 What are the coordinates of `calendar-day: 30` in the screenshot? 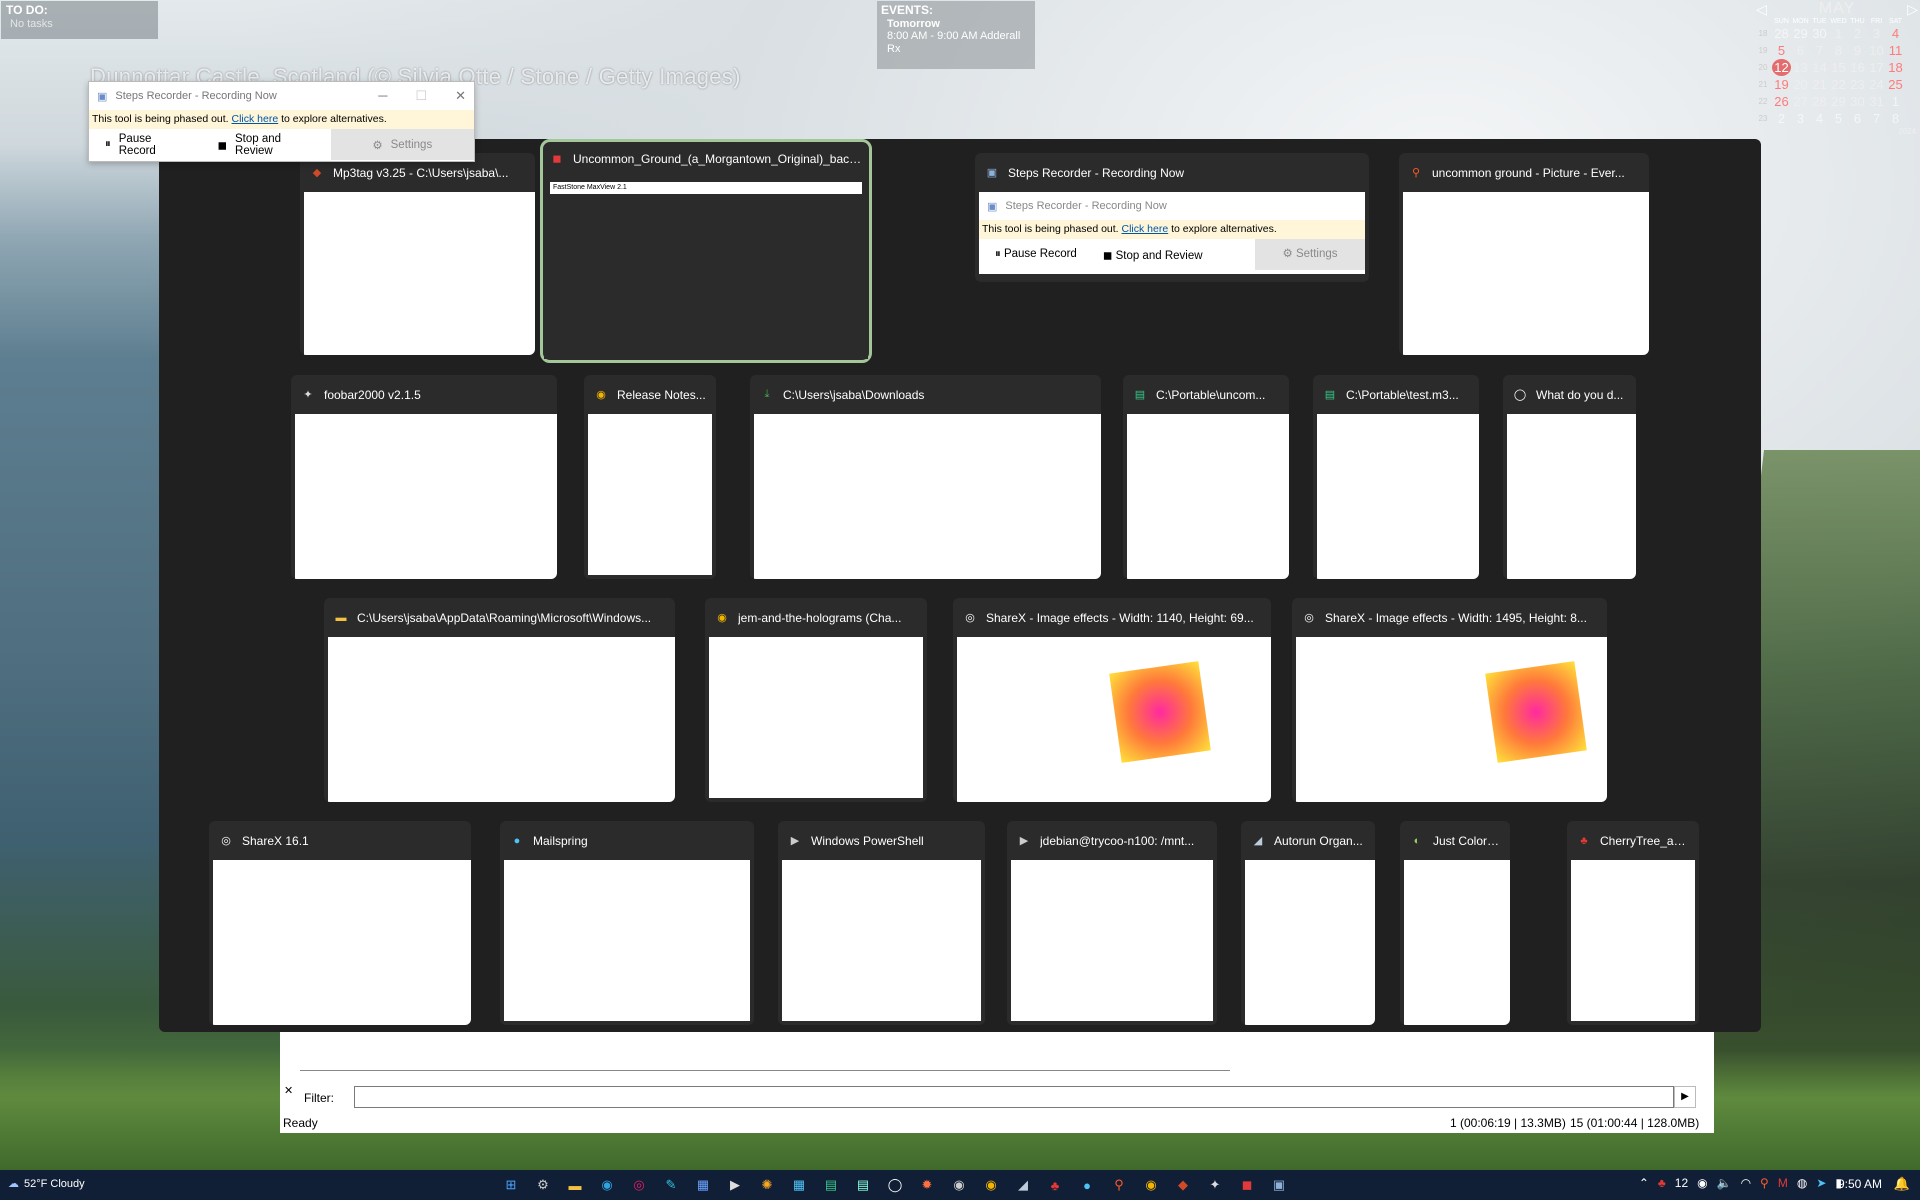 It's located at (1819, 33).